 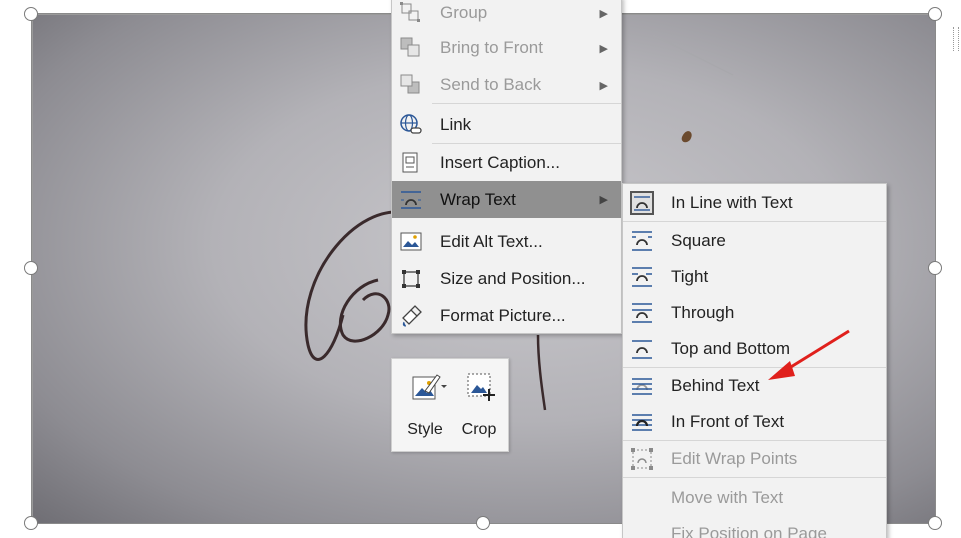 What do you see at coordinates (31, 523) in the screenshot?
I see `resize-handle-bottom-left` at bounding box center [31, 523].